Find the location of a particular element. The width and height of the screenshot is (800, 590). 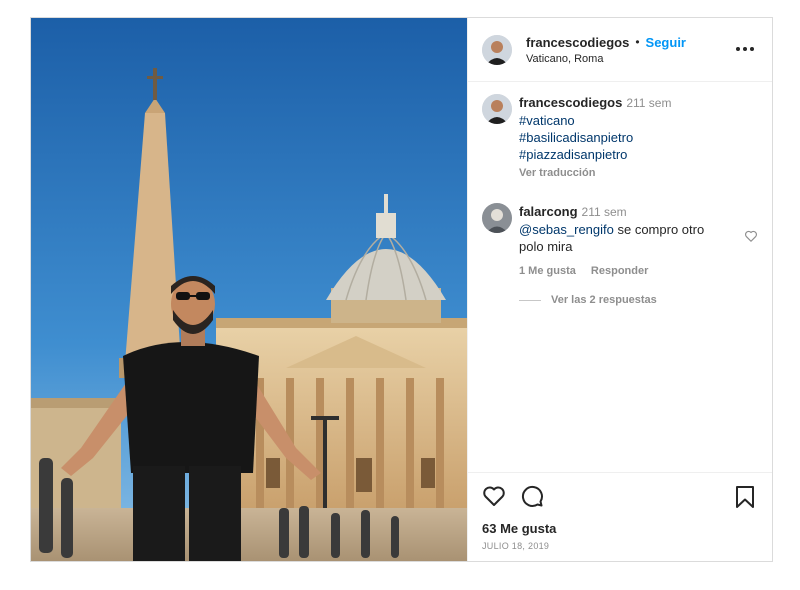

comment-heart-icon is located at coordinates (751, 236).